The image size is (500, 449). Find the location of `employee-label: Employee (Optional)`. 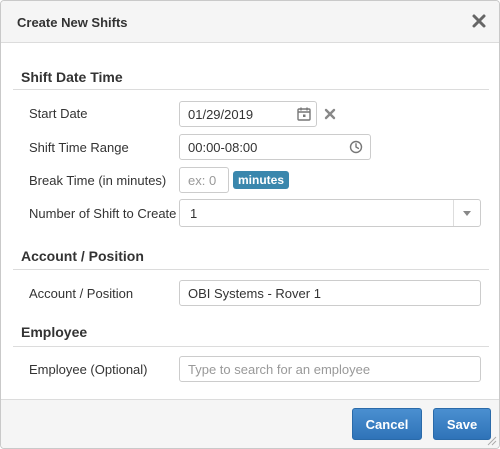

employee-label: Employee (Optional) is located at coordinates (88, 369).